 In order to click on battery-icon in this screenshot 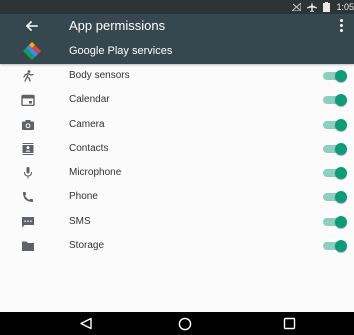, I will do `click(327, 7)`.